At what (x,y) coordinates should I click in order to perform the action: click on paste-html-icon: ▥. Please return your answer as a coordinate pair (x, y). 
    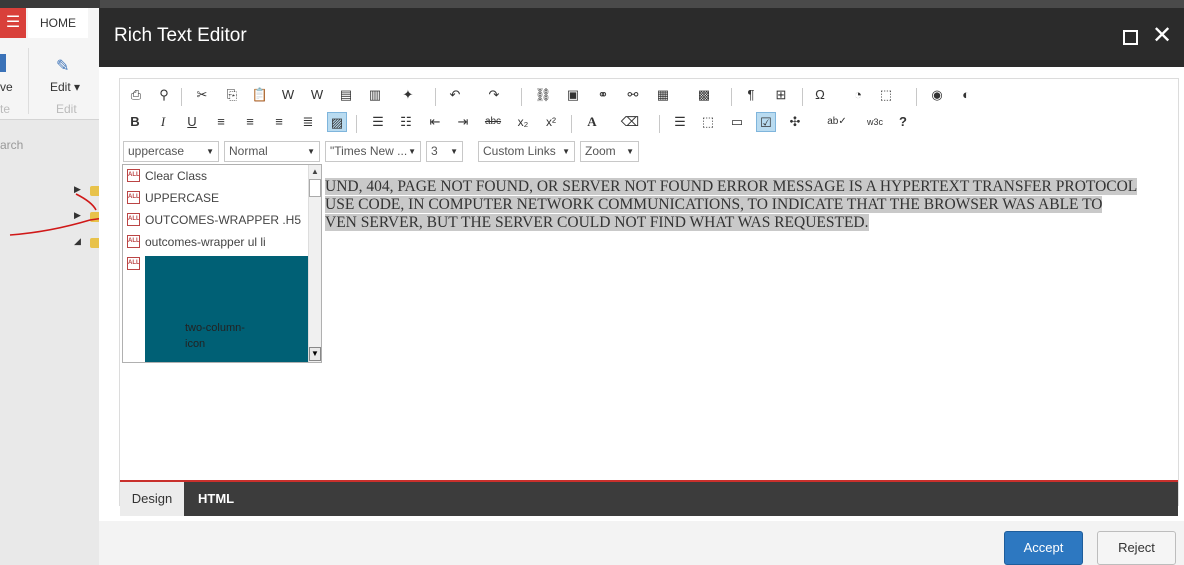
    Looking at the image, I should click on (375, 95).